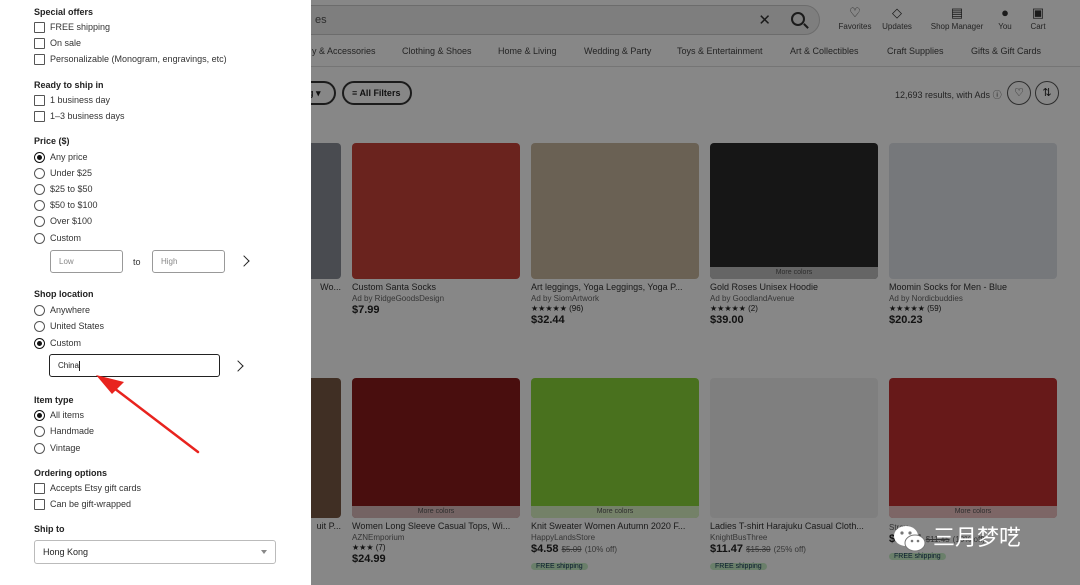  I want to click on watermark: 三月梦呓, so click(957, 537).